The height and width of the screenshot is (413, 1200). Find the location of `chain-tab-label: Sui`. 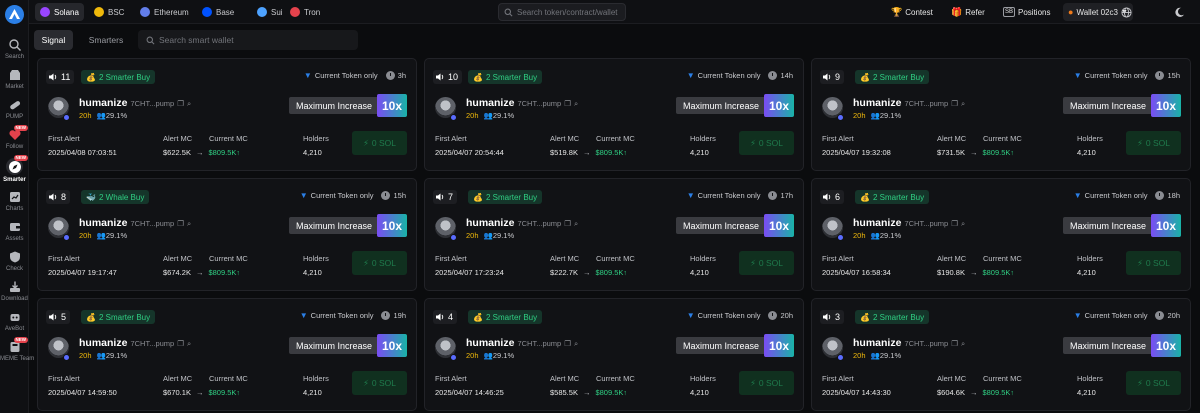

chain-tab-label: Sui is located at coordinates (277, 12).